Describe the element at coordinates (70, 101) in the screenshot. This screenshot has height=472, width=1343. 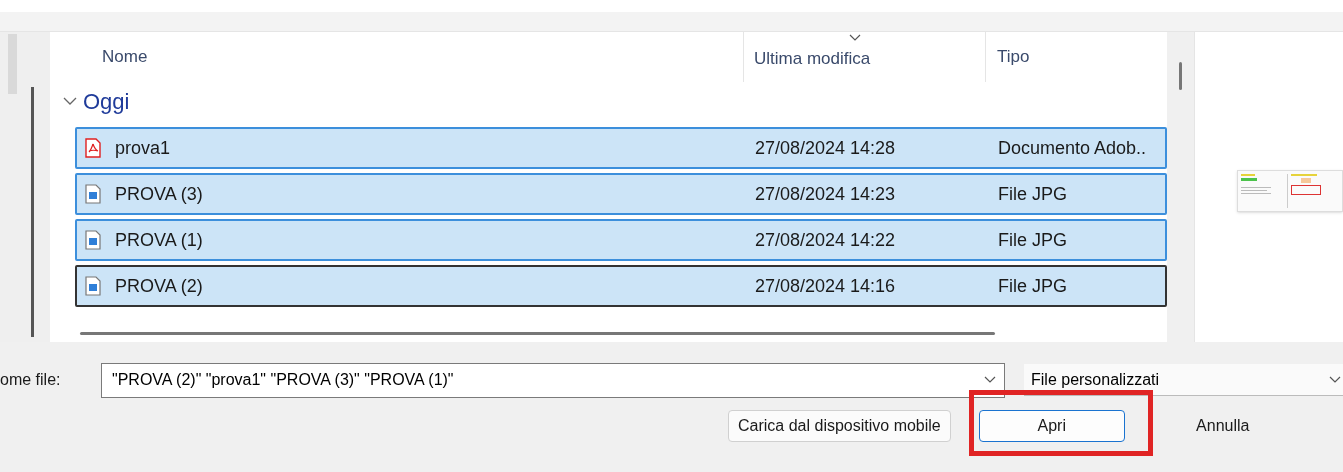
I see `chevron-icon` at that location.